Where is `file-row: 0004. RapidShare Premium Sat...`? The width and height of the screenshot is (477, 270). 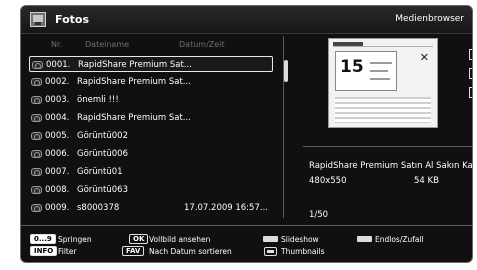 file-row: 0004. RapidShare Premium Sat... is located at coordinates (151, 118).